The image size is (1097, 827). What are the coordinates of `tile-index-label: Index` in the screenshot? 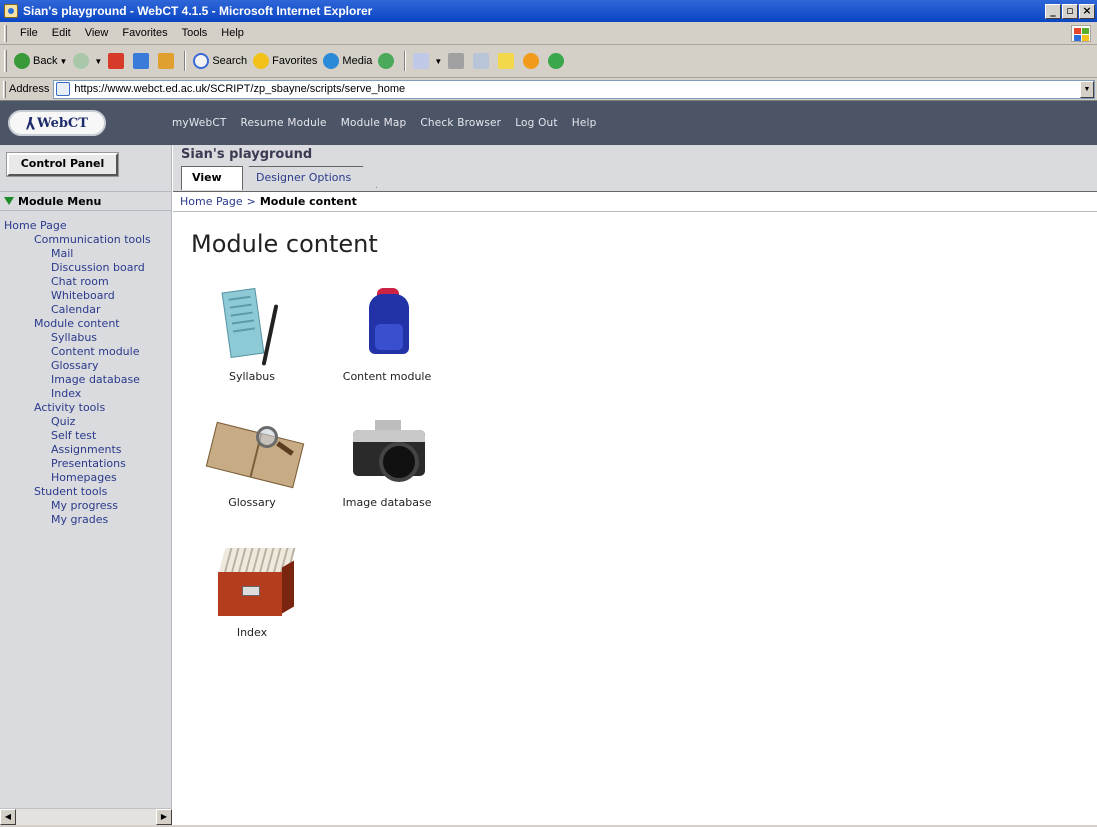 It's located at (252, 632).